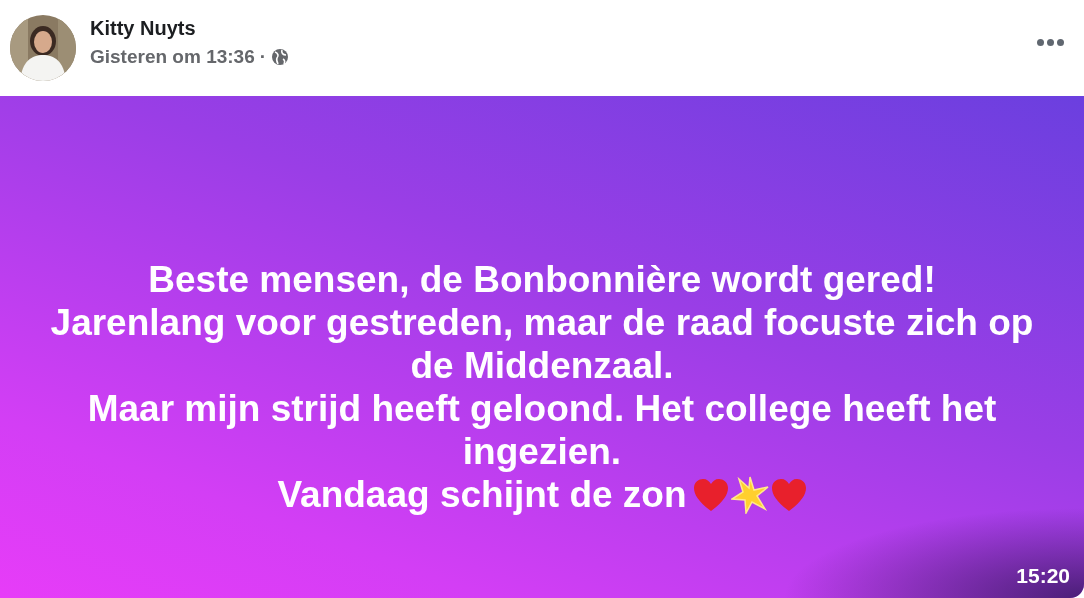 The image size is (1084, 598). Describe the element at coordinates (172, 56) in the screenshot. I see `post-time: Gisteren om 13:36` at that location.